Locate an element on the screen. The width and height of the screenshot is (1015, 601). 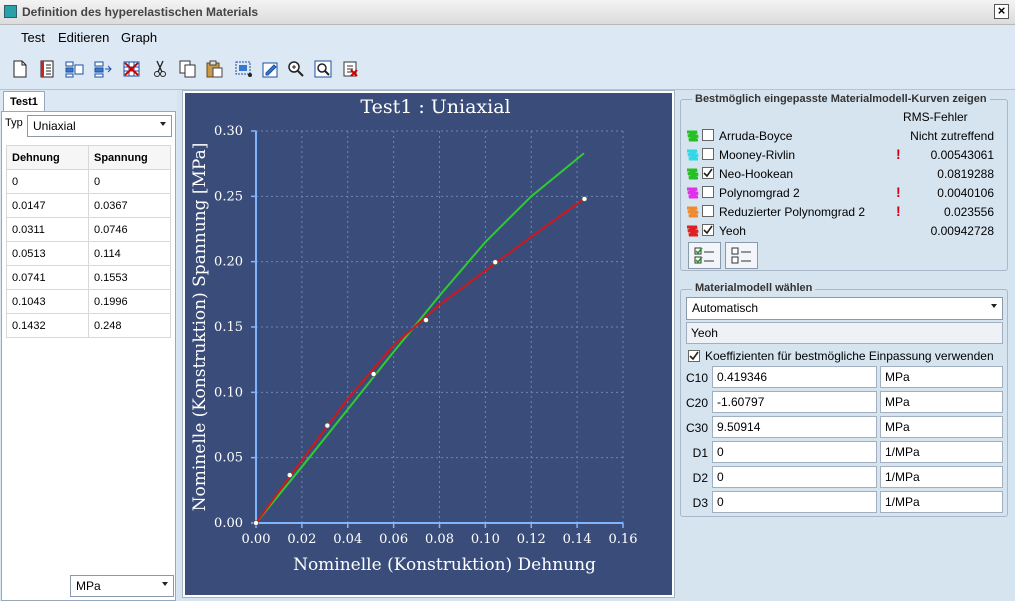
table-row: 0.0311 0.0746 is located at coordinates (88, 229).